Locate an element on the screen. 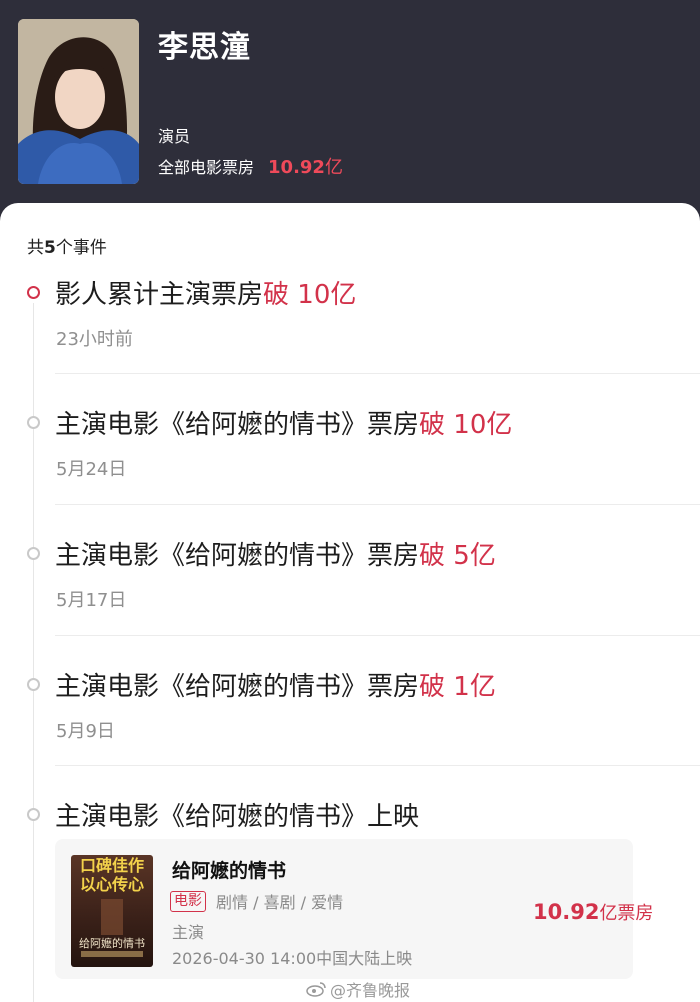  event-title-text: 主演电影《给阿嬷的情书》上映 is located at coordinates (237, 817).